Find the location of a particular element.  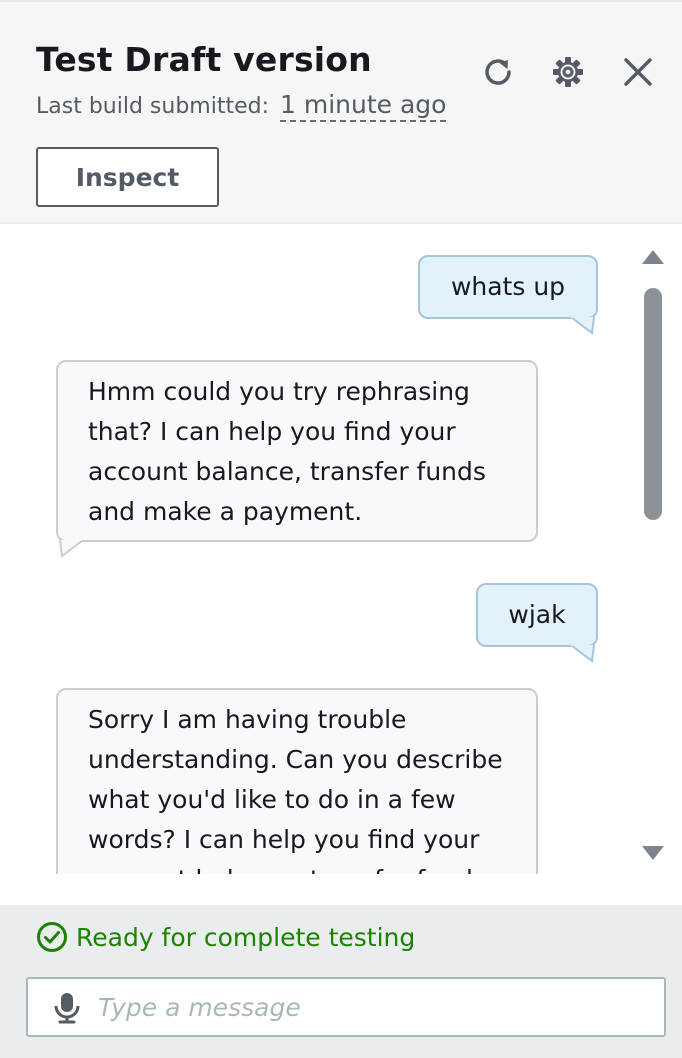

user-message: whats up is located at coordinates (508, 287).